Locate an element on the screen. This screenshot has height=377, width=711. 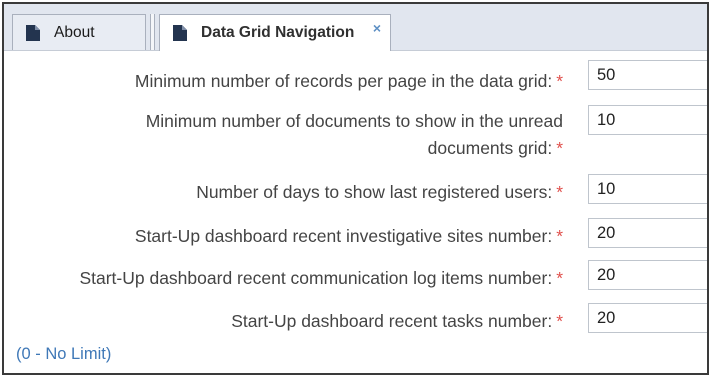
close-icon: × is located at coordinates (377, 28).